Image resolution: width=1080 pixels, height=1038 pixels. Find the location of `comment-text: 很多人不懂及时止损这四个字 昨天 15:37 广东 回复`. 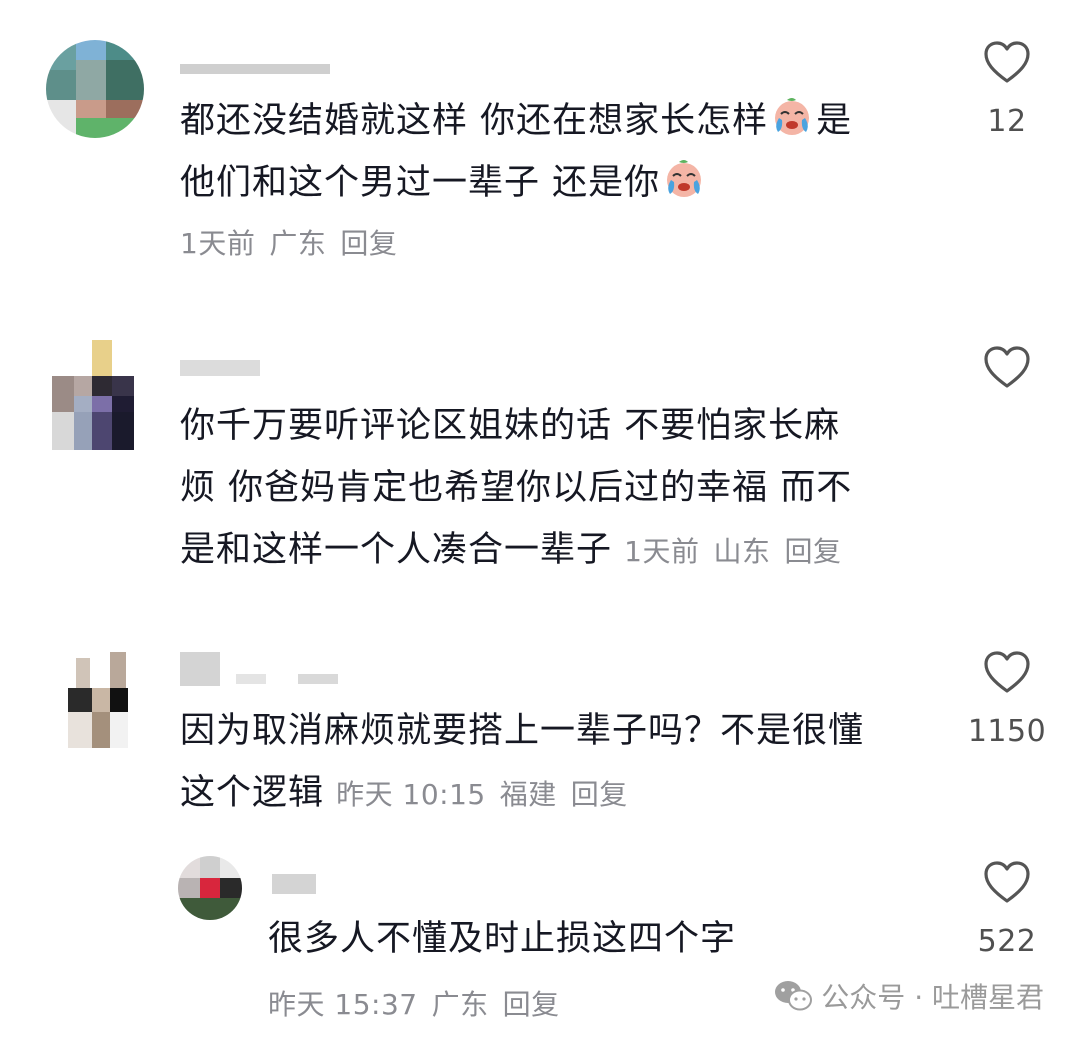

comment-text: 很多人不懂及时止损这四个字 昨天 15:37 广东 回复 is located at coordinates (608, 973).